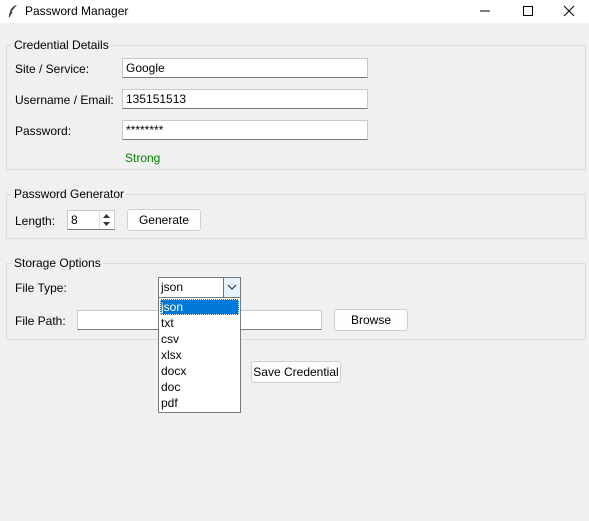 The image size is (589, 521). I want to click on dropdown-option-csv: csv, so click(199, 339).